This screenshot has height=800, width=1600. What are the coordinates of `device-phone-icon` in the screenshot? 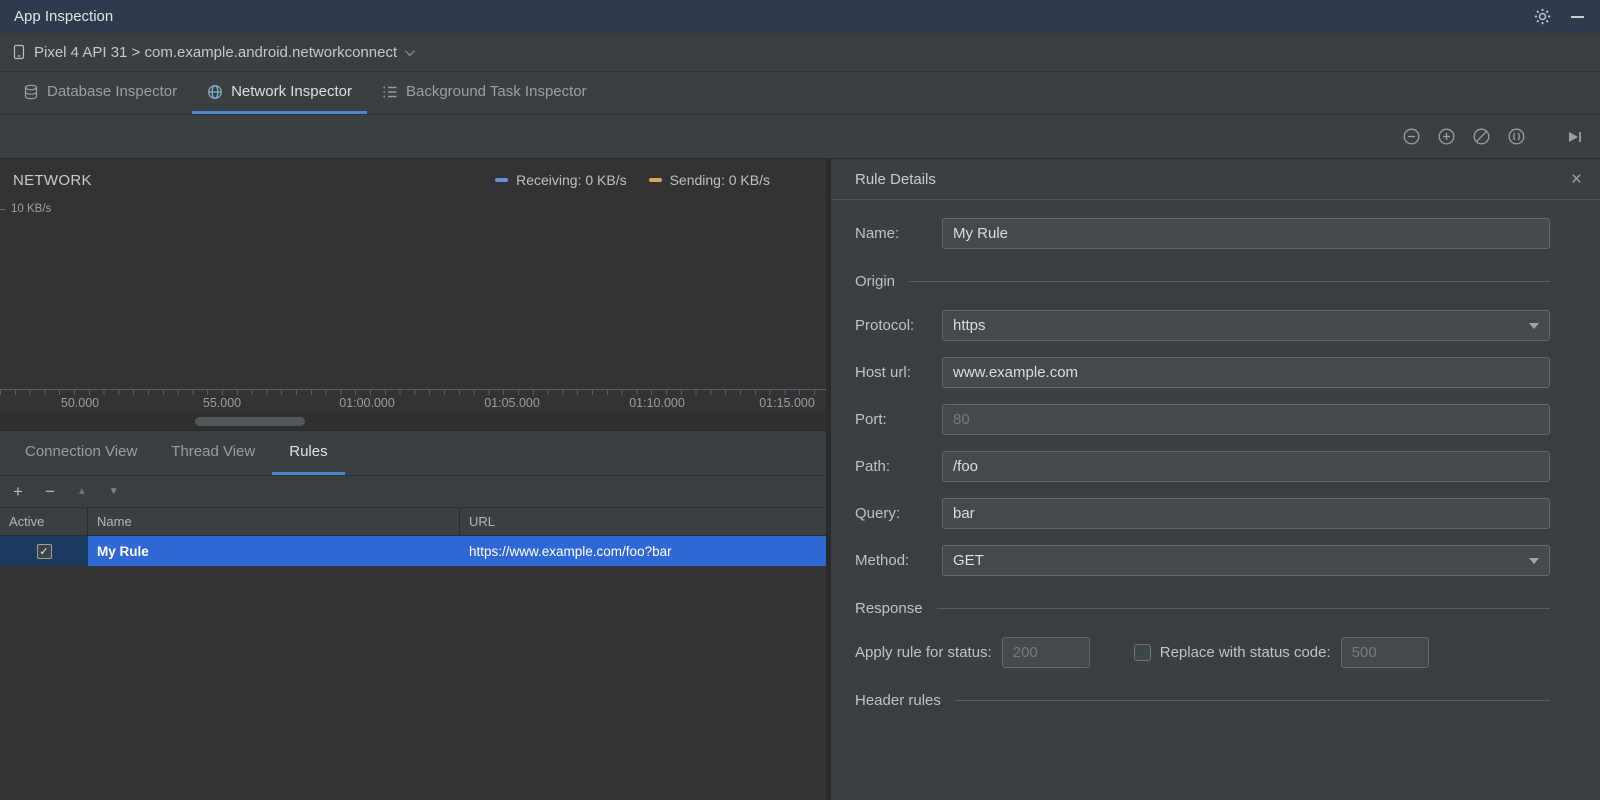 It's located at (19, 52).